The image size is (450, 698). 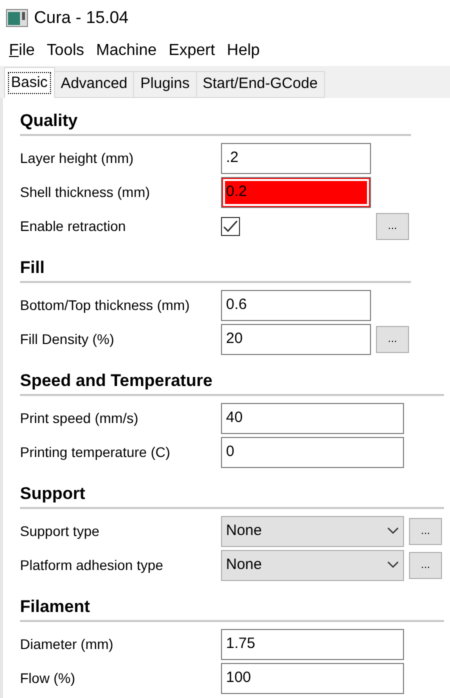 I want to click on text-field: 0.6, so click(x=296, y=305).